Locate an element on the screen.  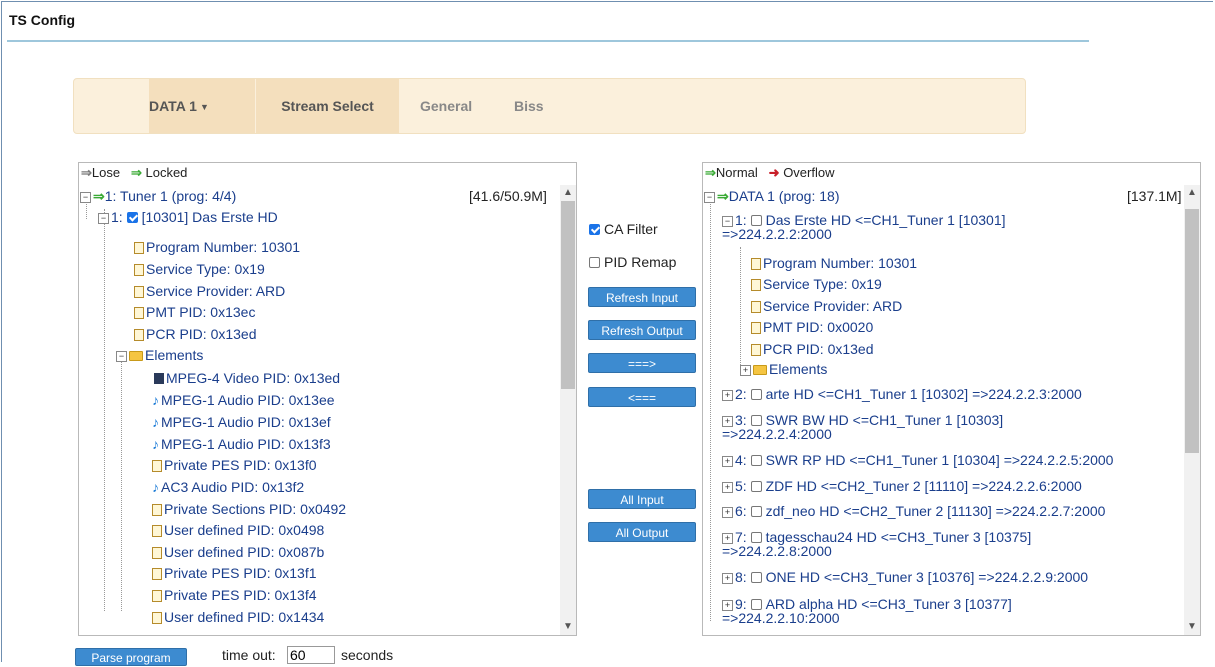
element-item: MPEG-4 Video PID: 0x13ed is located at coordinates (246, 378).